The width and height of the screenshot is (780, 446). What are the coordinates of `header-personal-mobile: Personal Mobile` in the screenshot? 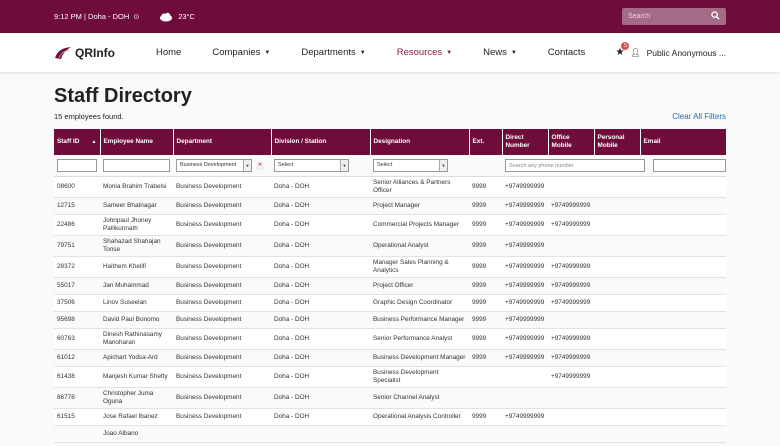 It's located at (617, 142).